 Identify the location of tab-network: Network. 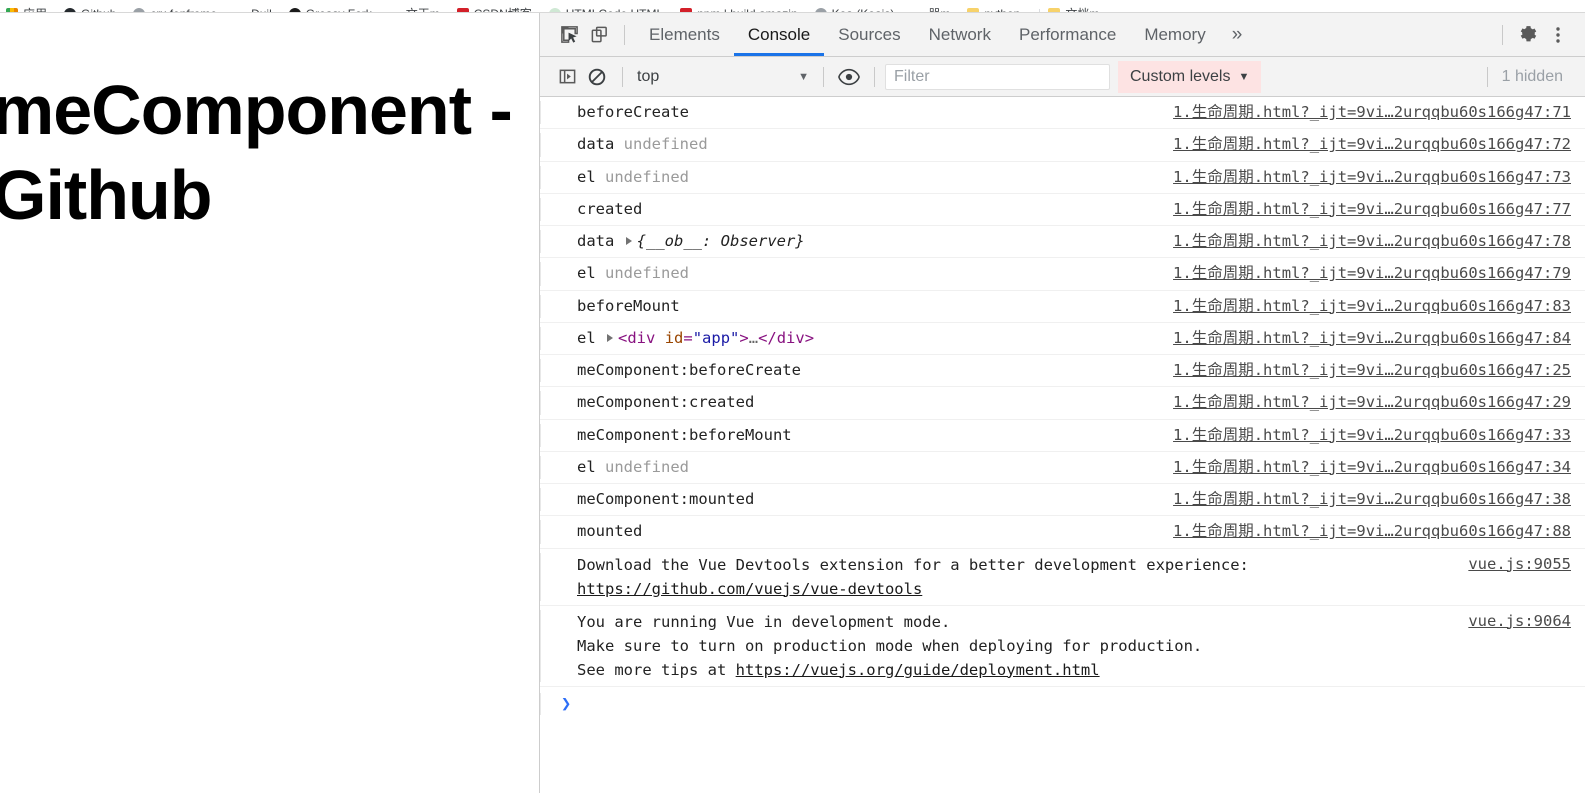
(960, 34).